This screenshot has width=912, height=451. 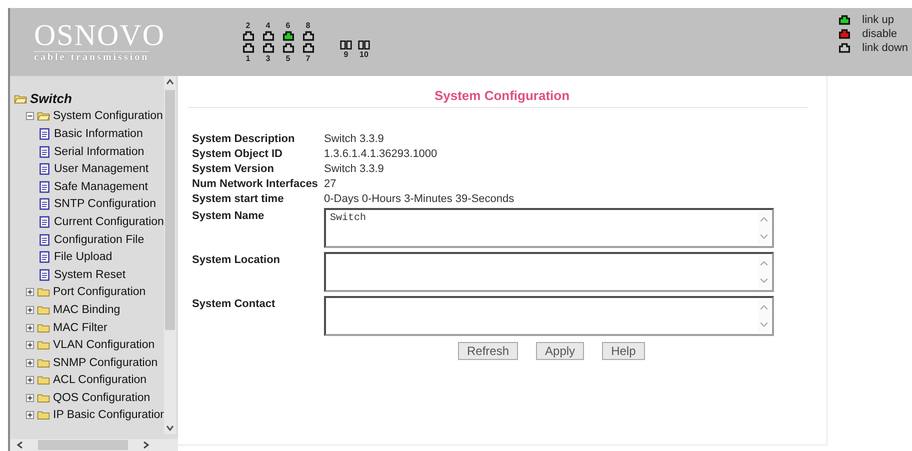 What do you see at coordinates (170, 428) in the screenshot?
I see `scroll-down-icon` at bounding box center [170, 428].